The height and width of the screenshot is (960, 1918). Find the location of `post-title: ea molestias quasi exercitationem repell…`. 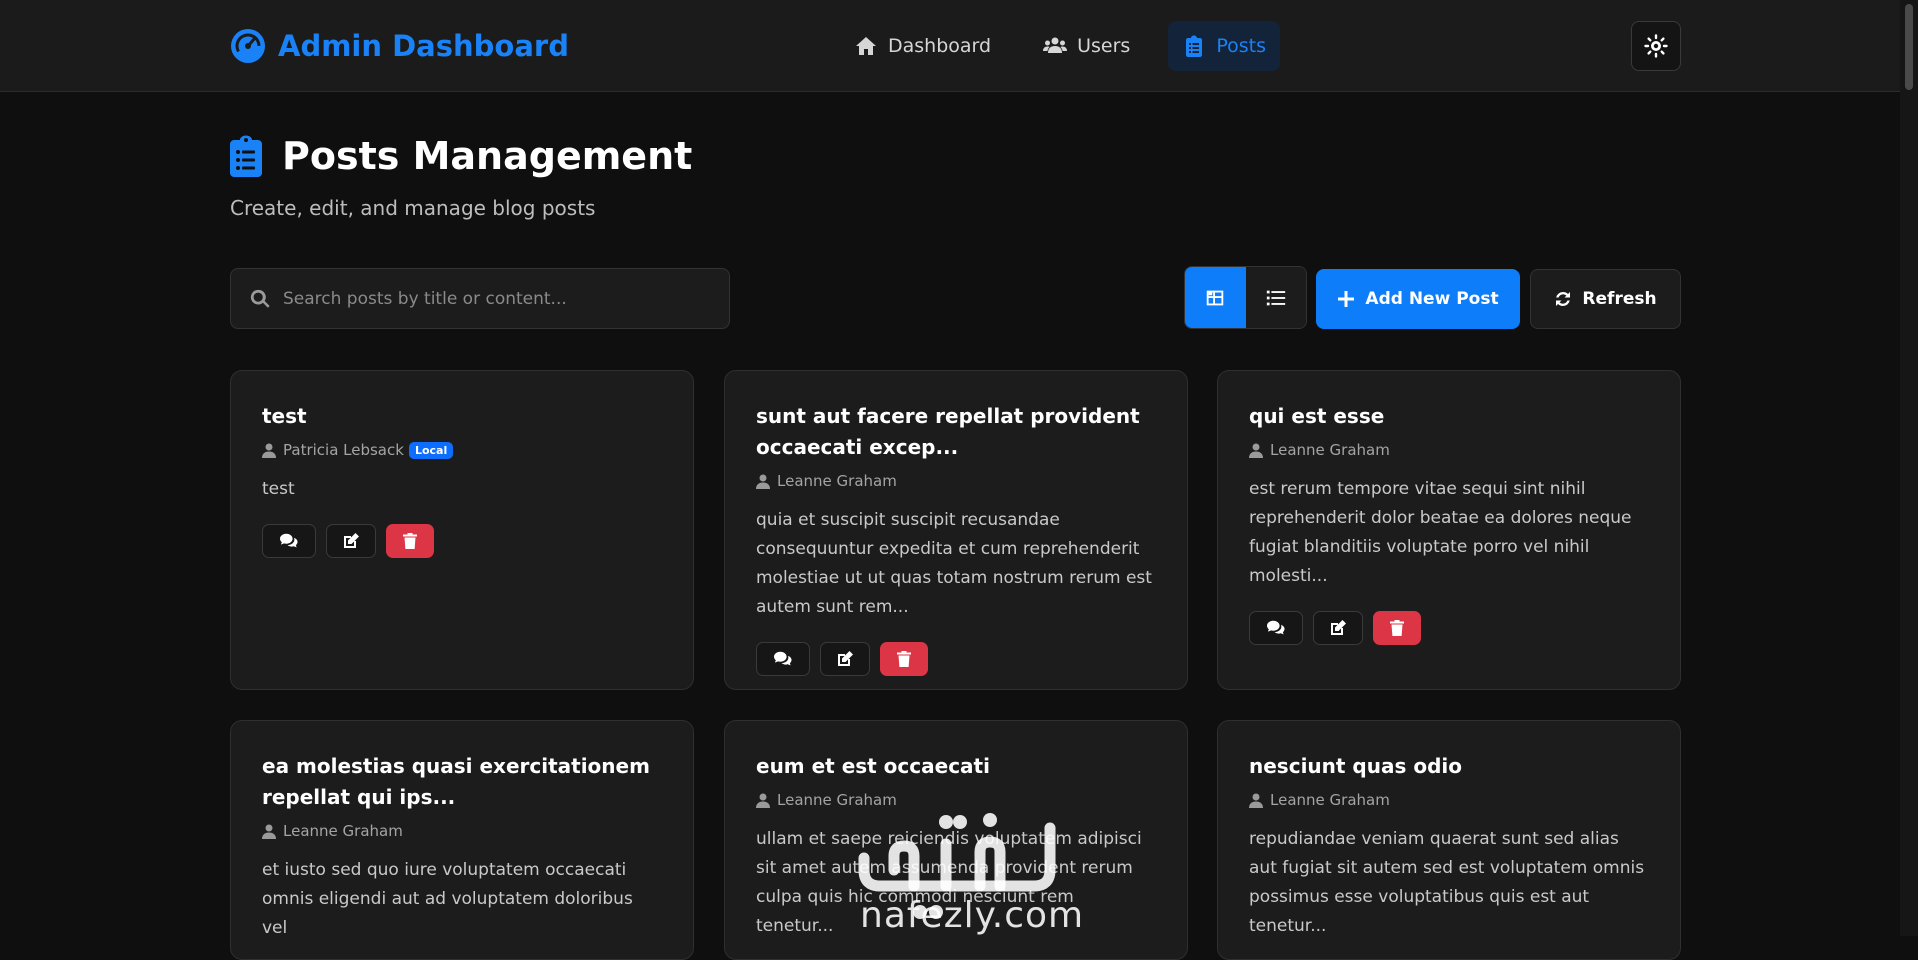

post-title: ea molestias quasi exercitationem repell… is located at coordinates (456, 781).